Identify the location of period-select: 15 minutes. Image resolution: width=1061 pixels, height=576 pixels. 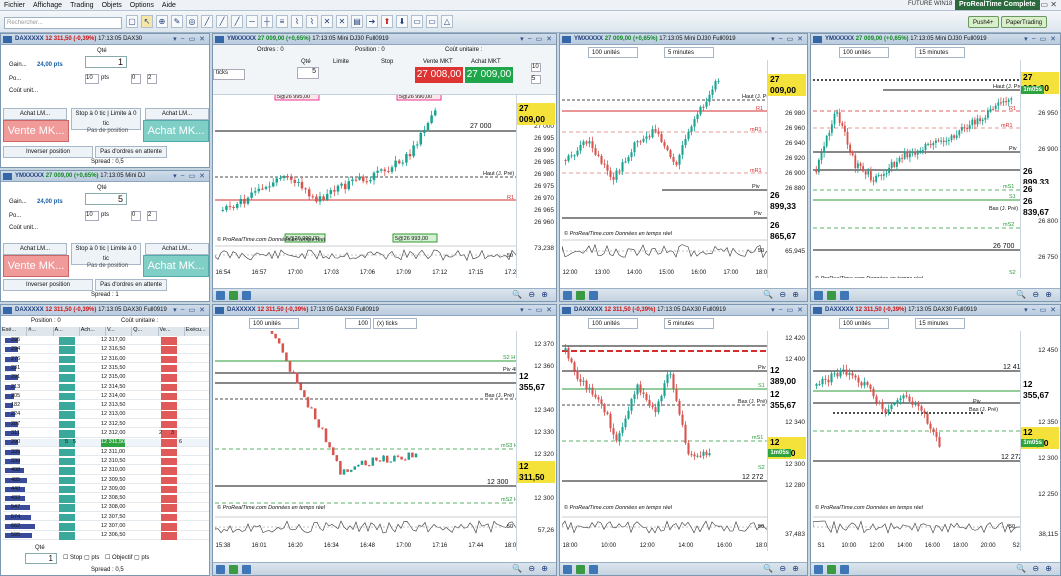
(940, 52).